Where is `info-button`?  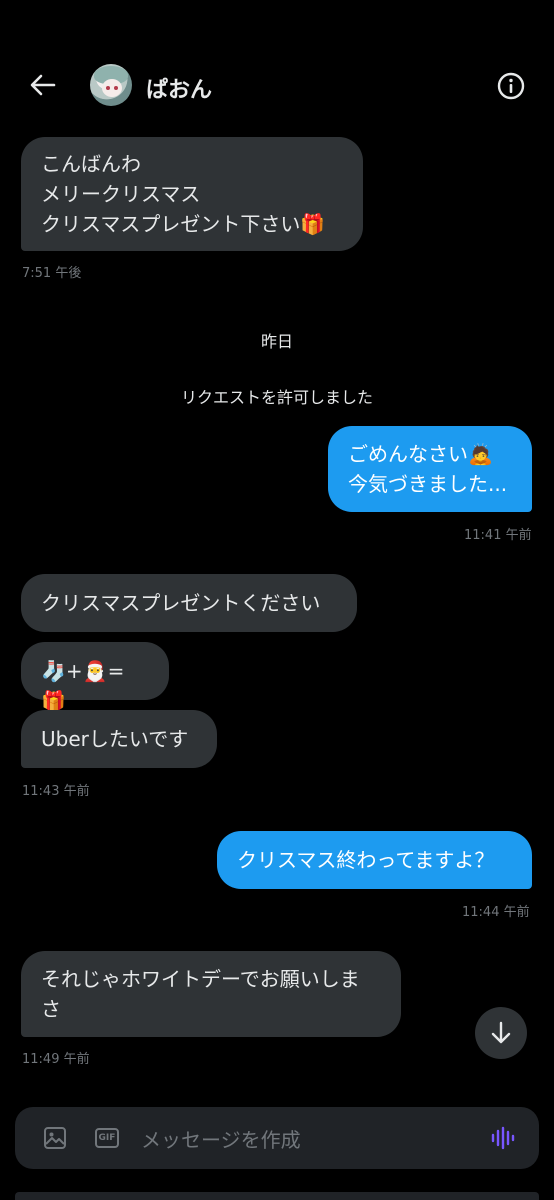 info-button is located at coordinates (511, 86).